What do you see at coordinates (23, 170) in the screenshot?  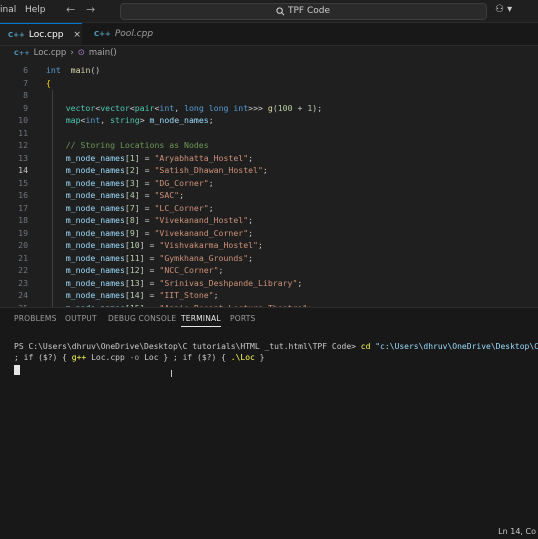 I see `line-number: 14` at bounding box center [23, 170].